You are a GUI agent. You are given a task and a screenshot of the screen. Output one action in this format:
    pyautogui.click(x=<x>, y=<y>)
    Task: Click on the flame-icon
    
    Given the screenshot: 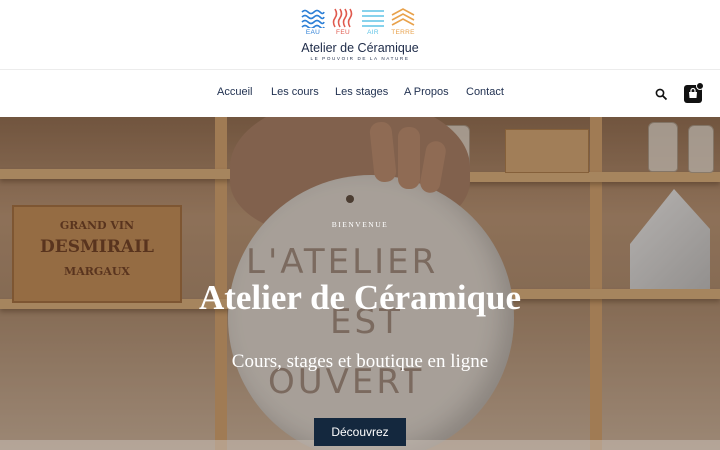 What is the action you would take?
    pyautogui.click(x=342, y=18)
    